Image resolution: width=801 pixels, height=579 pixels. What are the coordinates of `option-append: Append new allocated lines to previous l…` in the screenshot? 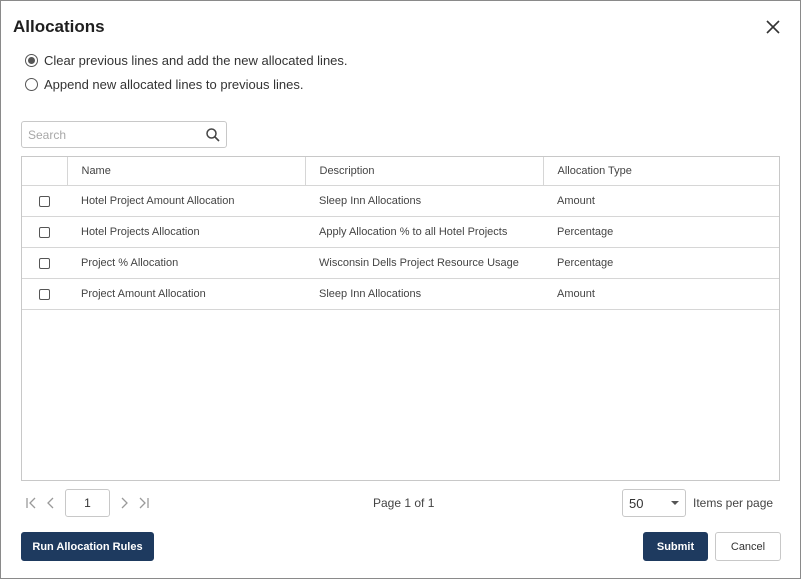 It's located at (164, 84).